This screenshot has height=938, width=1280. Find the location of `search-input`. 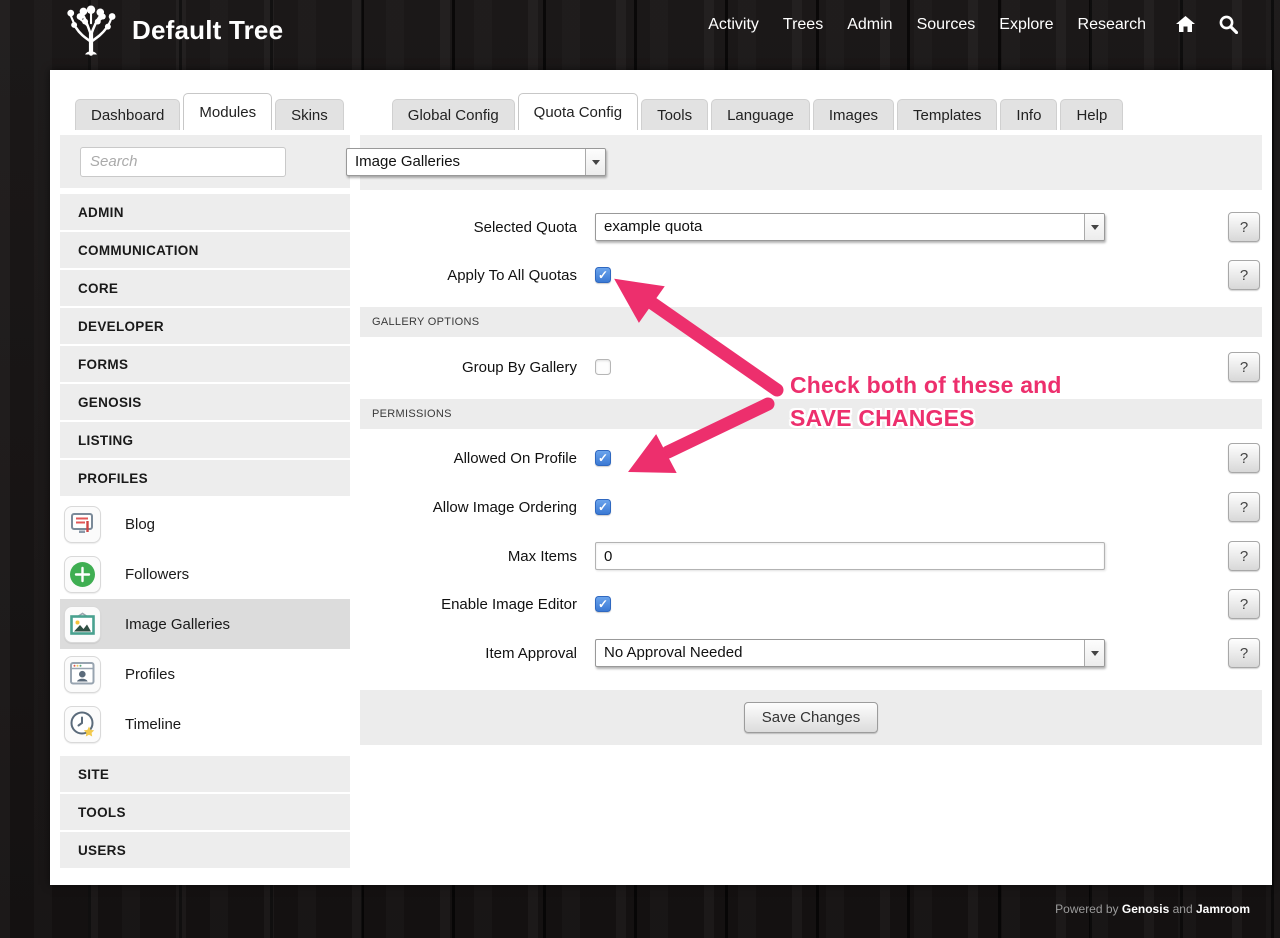

search-input is located at coordinates (183, 161).